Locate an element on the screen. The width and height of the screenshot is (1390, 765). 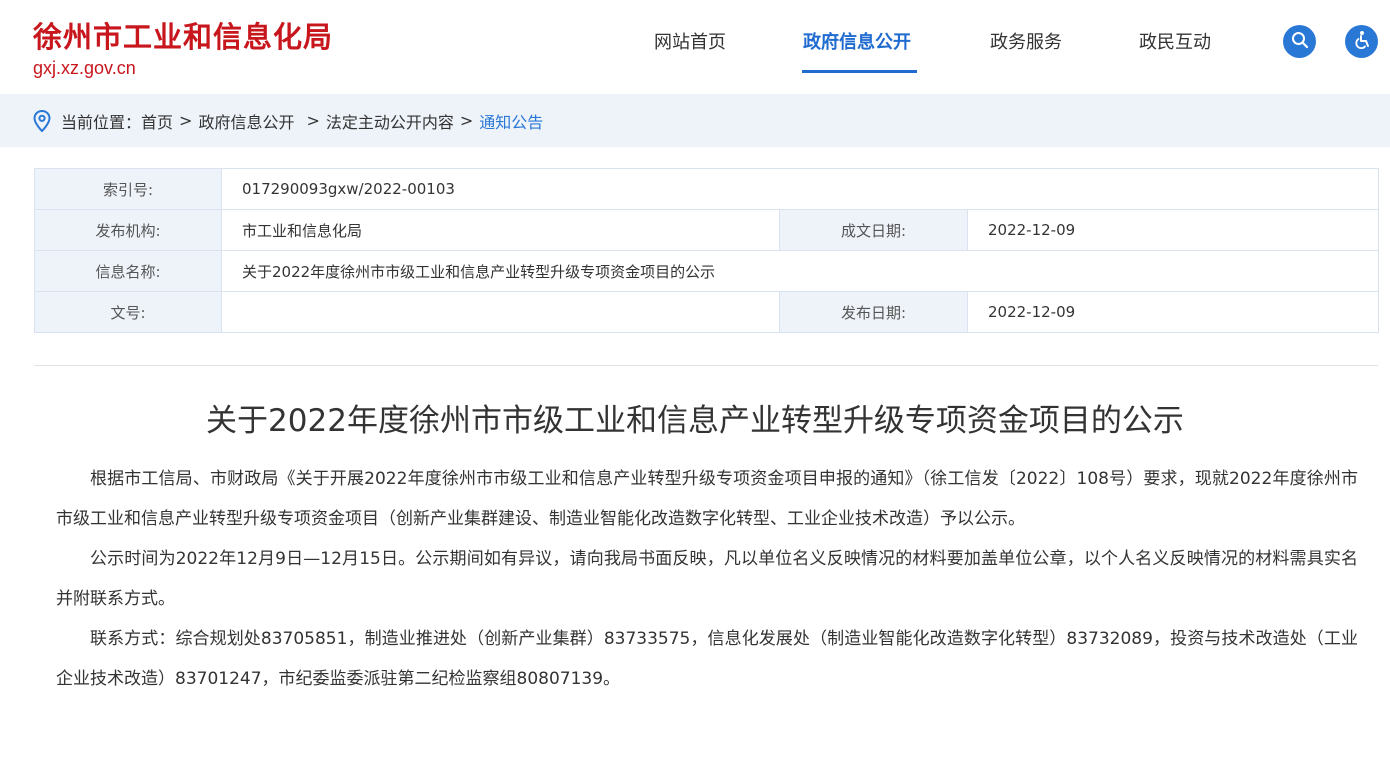
breadcrumb-home: 首页 is located at coordinates (157, 121).